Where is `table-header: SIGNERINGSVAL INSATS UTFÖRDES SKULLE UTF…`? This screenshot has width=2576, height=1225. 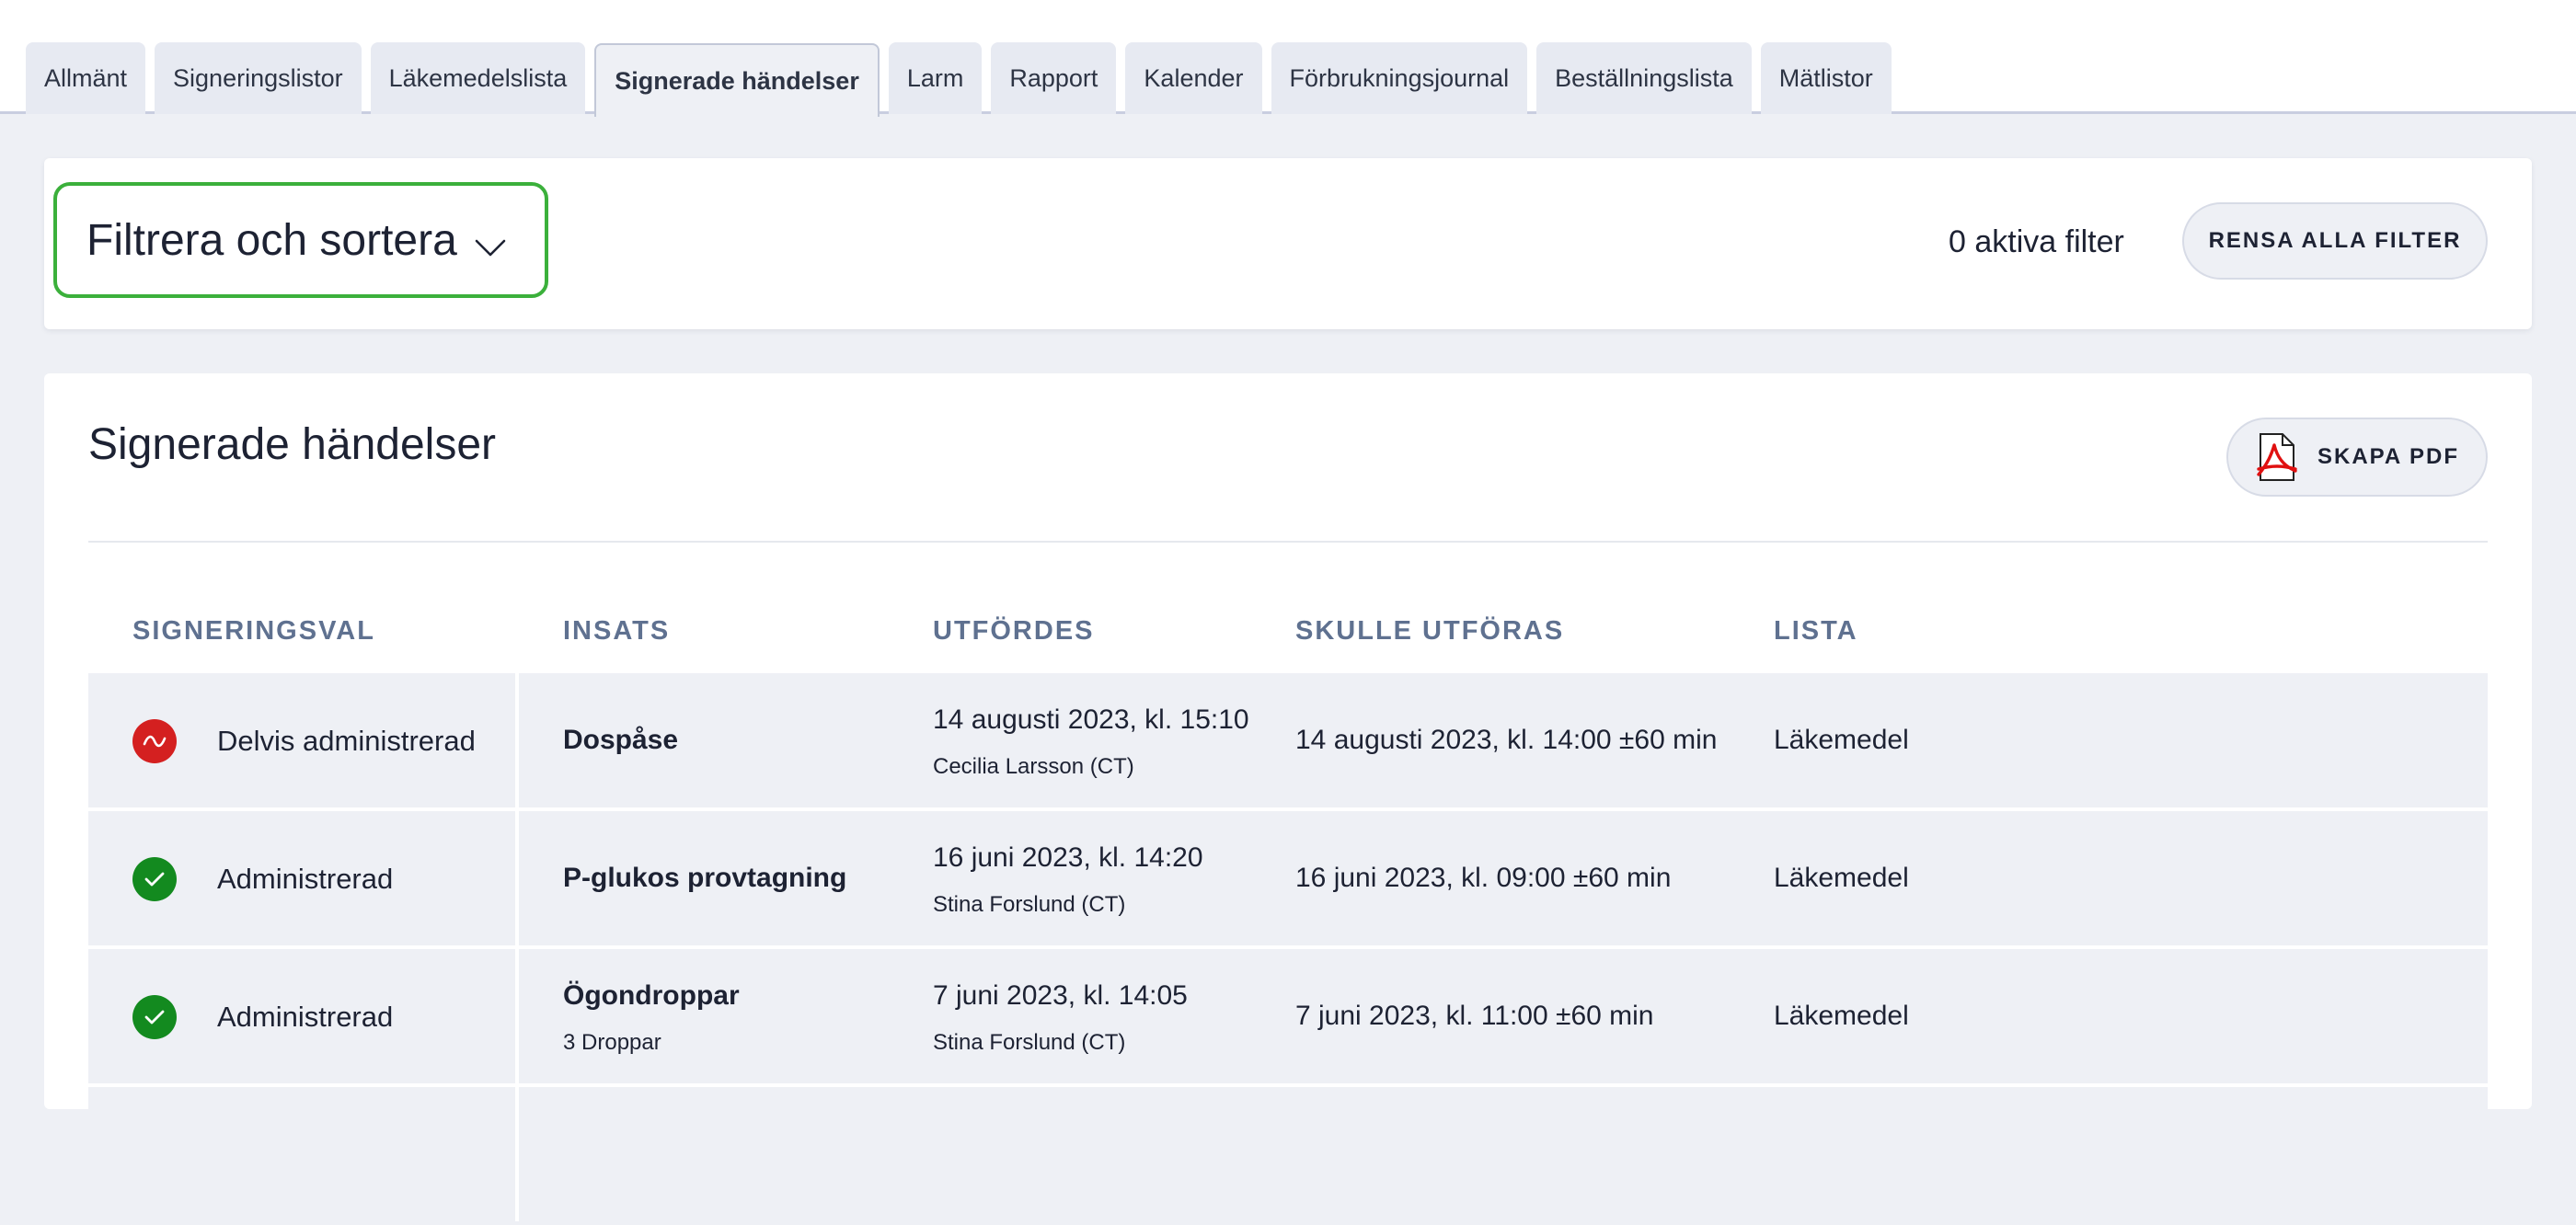 table-header: SIGNERINGSVAL INSATS UTFÖRDES SKULLE UTF… is located at coordinates (1288, 629).